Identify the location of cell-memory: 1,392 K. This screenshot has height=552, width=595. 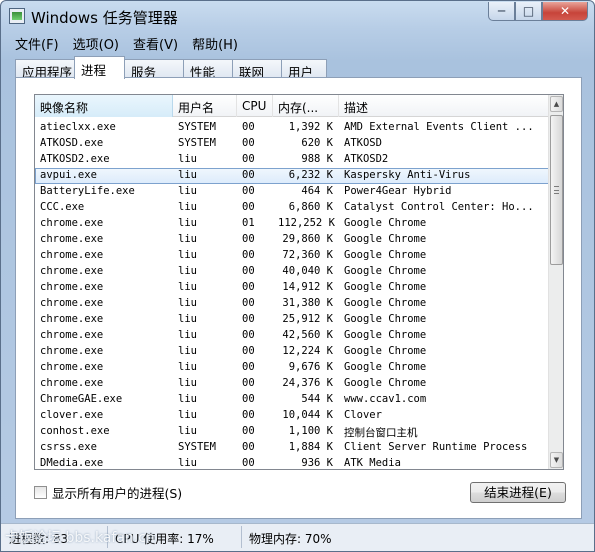
(310, 127).